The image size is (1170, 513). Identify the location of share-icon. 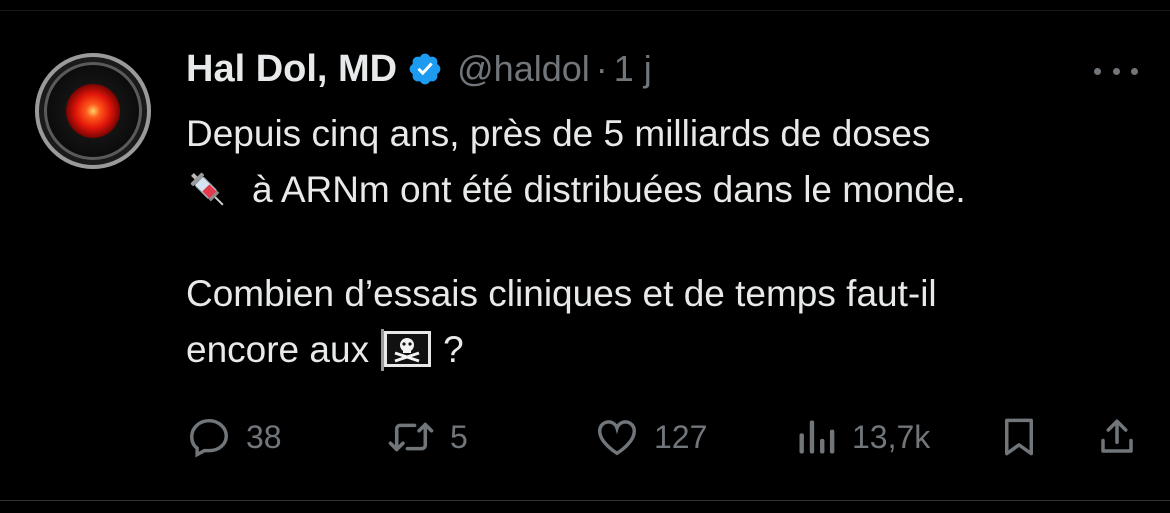
(1117, 436).